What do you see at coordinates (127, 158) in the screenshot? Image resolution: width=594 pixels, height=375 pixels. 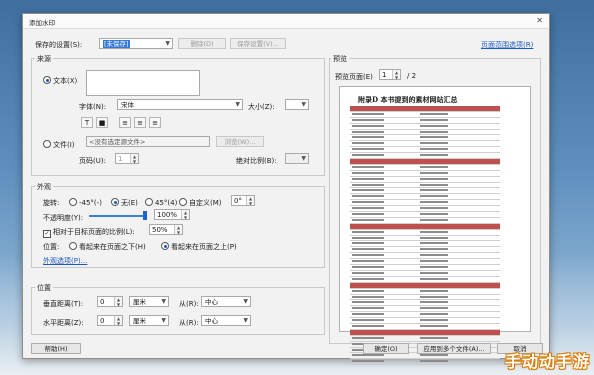 I see `page-number-stepper: 1 ▲ ▼` at bounding box center [127, 158].